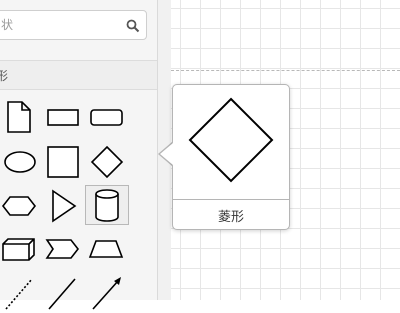  I want to click on search-input, so click(63, 25).